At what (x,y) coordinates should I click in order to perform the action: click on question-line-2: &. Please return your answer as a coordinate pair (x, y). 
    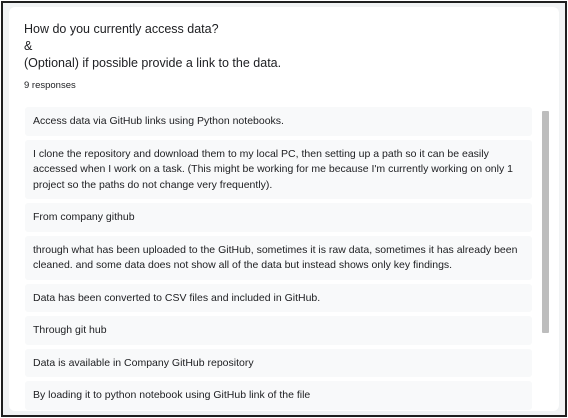
    Looking at the image, I should click on (28, 46).